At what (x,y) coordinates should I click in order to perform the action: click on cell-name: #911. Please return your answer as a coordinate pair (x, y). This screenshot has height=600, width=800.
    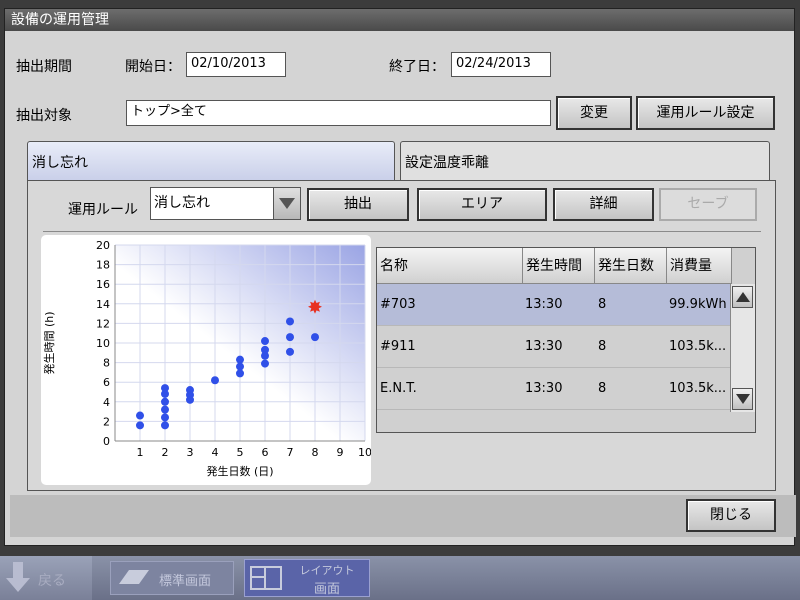
    Looking at the image, I should click on (398, 346).